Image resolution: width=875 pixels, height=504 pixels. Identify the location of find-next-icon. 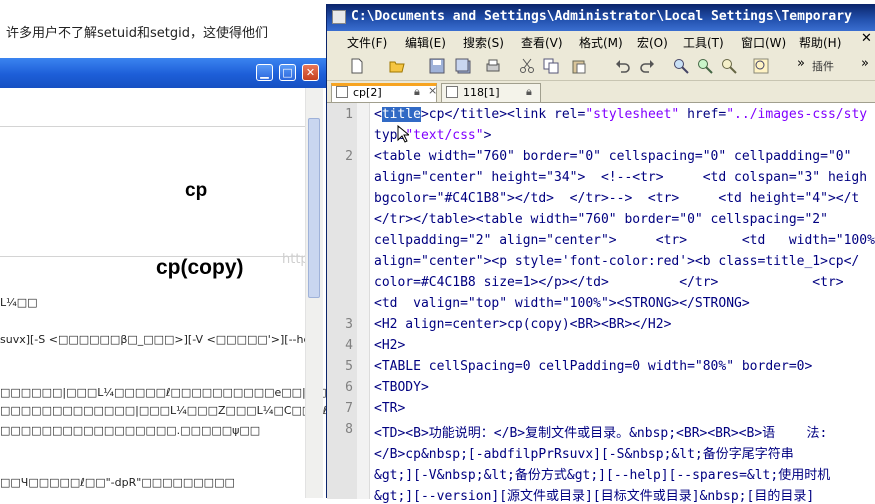
(705, 66).